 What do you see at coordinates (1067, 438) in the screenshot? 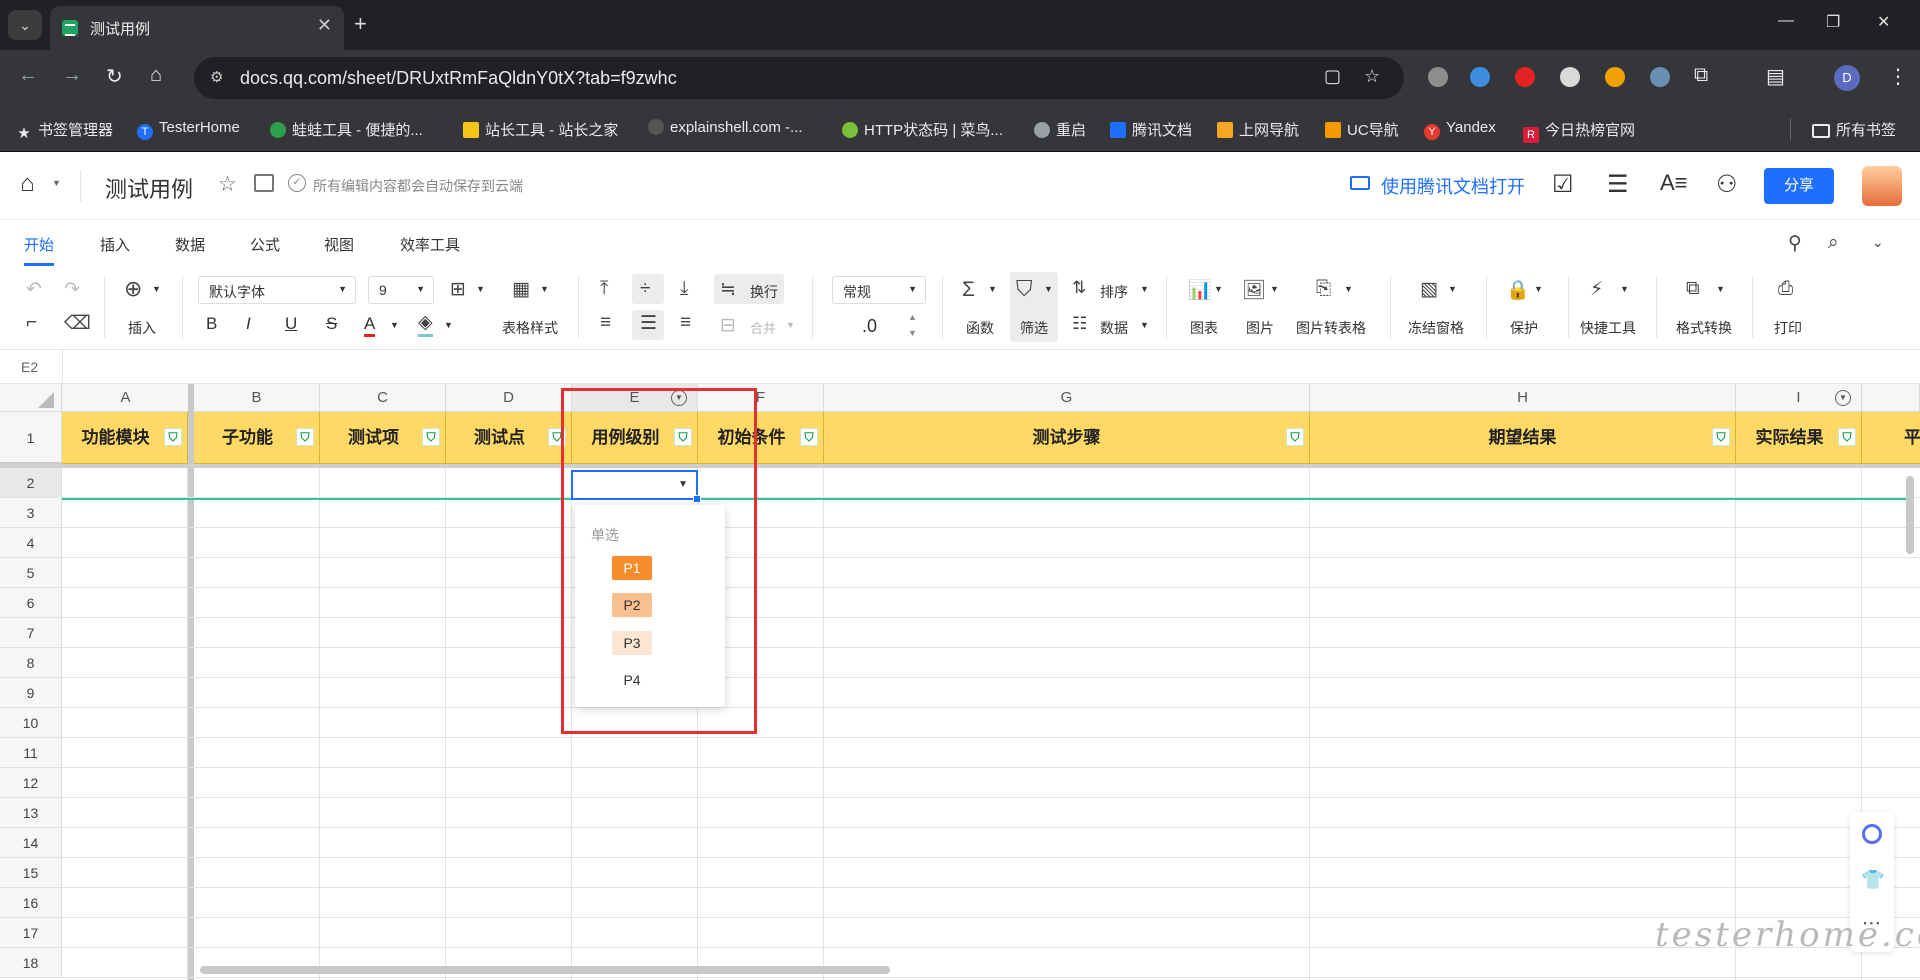
I see `header-cell: 测试步骤 ⛉` at bounding box center [1067, 438].